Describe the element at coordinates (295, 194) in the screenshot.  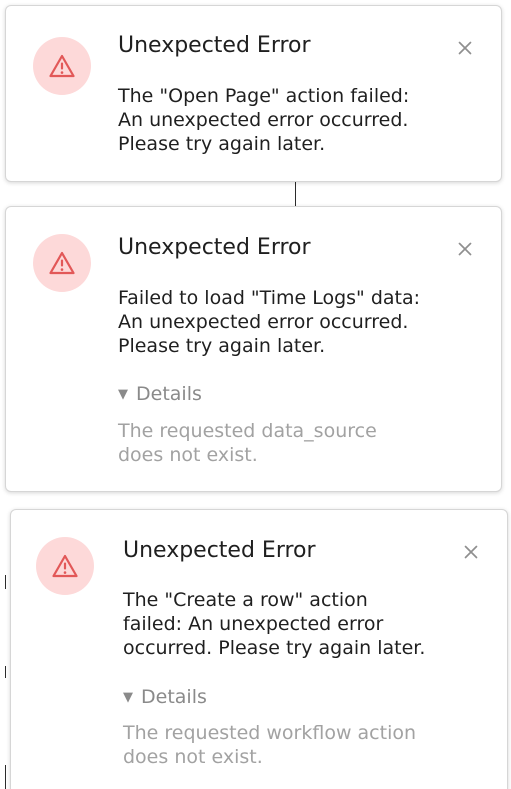
I see `background-connector-line` at that location.